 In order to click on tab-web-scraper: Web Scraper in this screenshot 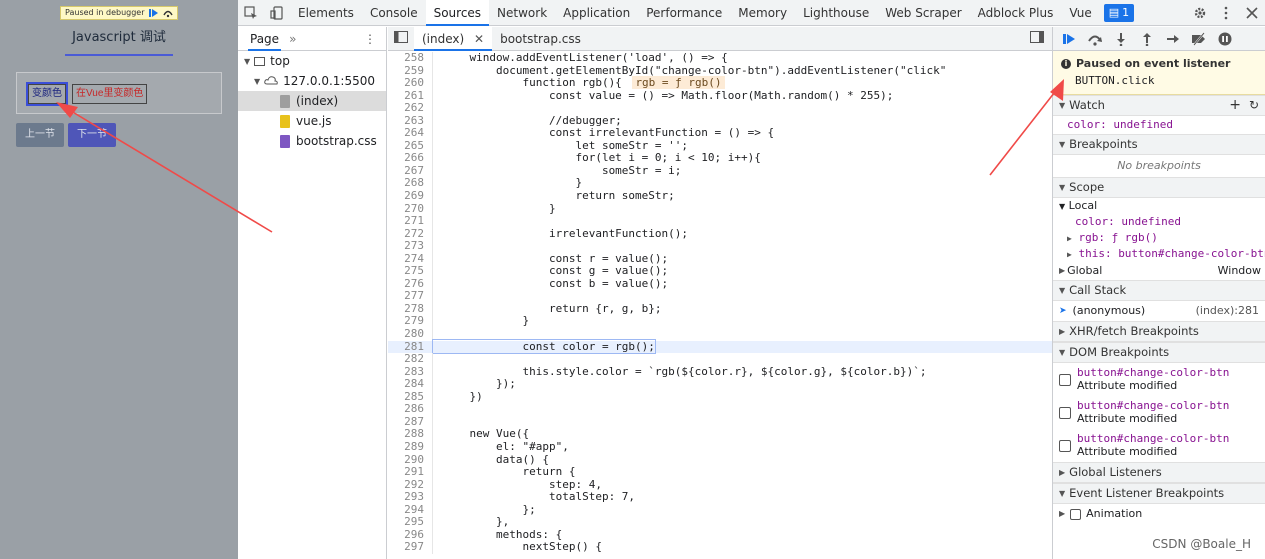, I will do `click(923, 13)`.